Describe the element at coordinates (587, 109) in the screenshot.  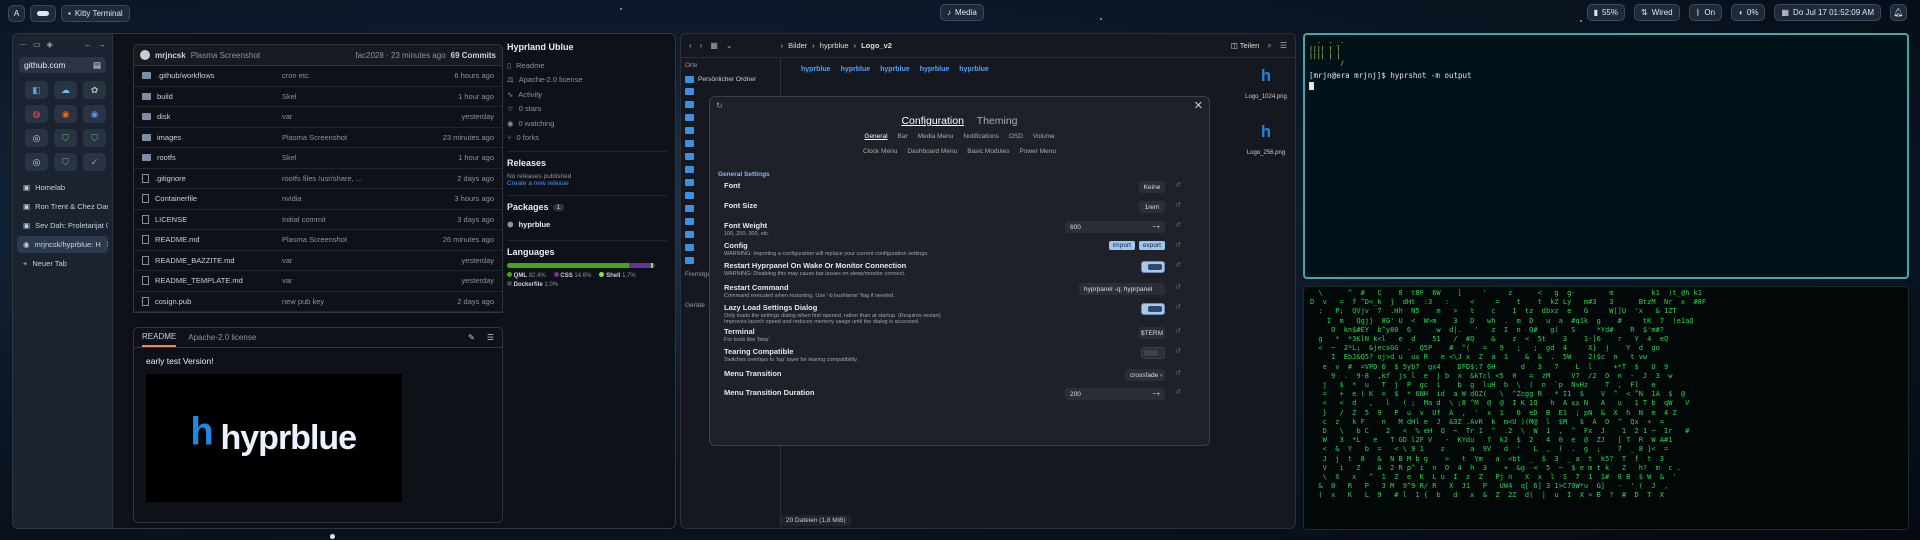
I see `stars-link: ☆ 0 stars` at that location.